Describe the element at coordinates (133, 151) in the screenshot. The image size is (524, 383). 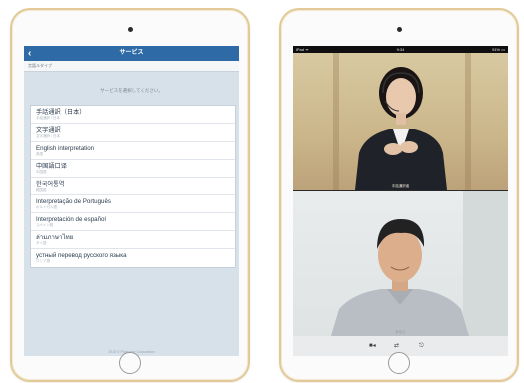
I see `service-item-english: English interpretation 英語` at that location.